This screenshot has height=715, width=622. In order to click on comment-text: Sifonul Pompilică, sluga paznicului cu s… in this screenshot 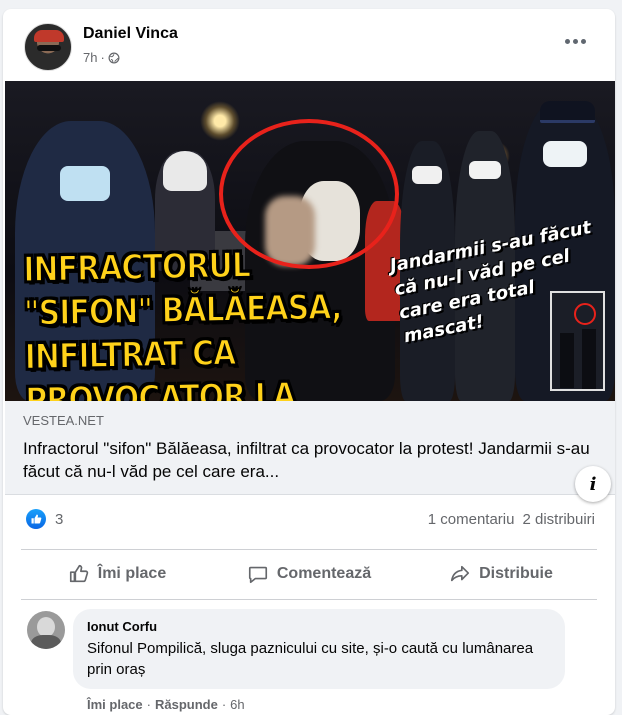, I will do `click(310, 659)`.